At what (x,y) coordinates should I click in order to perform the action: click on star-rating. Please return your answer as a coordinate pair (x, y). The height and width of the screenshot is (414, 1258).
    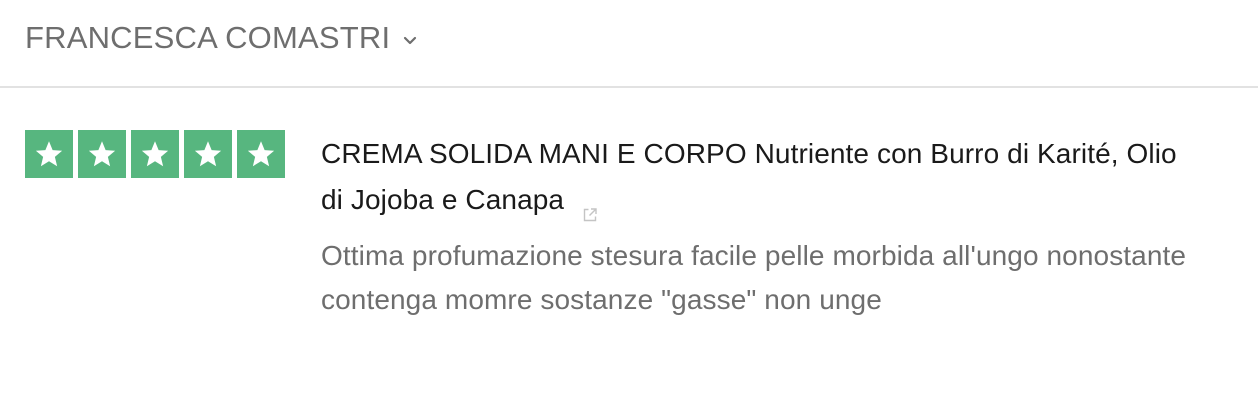
    Looking at the image, I should click on (155, 154).